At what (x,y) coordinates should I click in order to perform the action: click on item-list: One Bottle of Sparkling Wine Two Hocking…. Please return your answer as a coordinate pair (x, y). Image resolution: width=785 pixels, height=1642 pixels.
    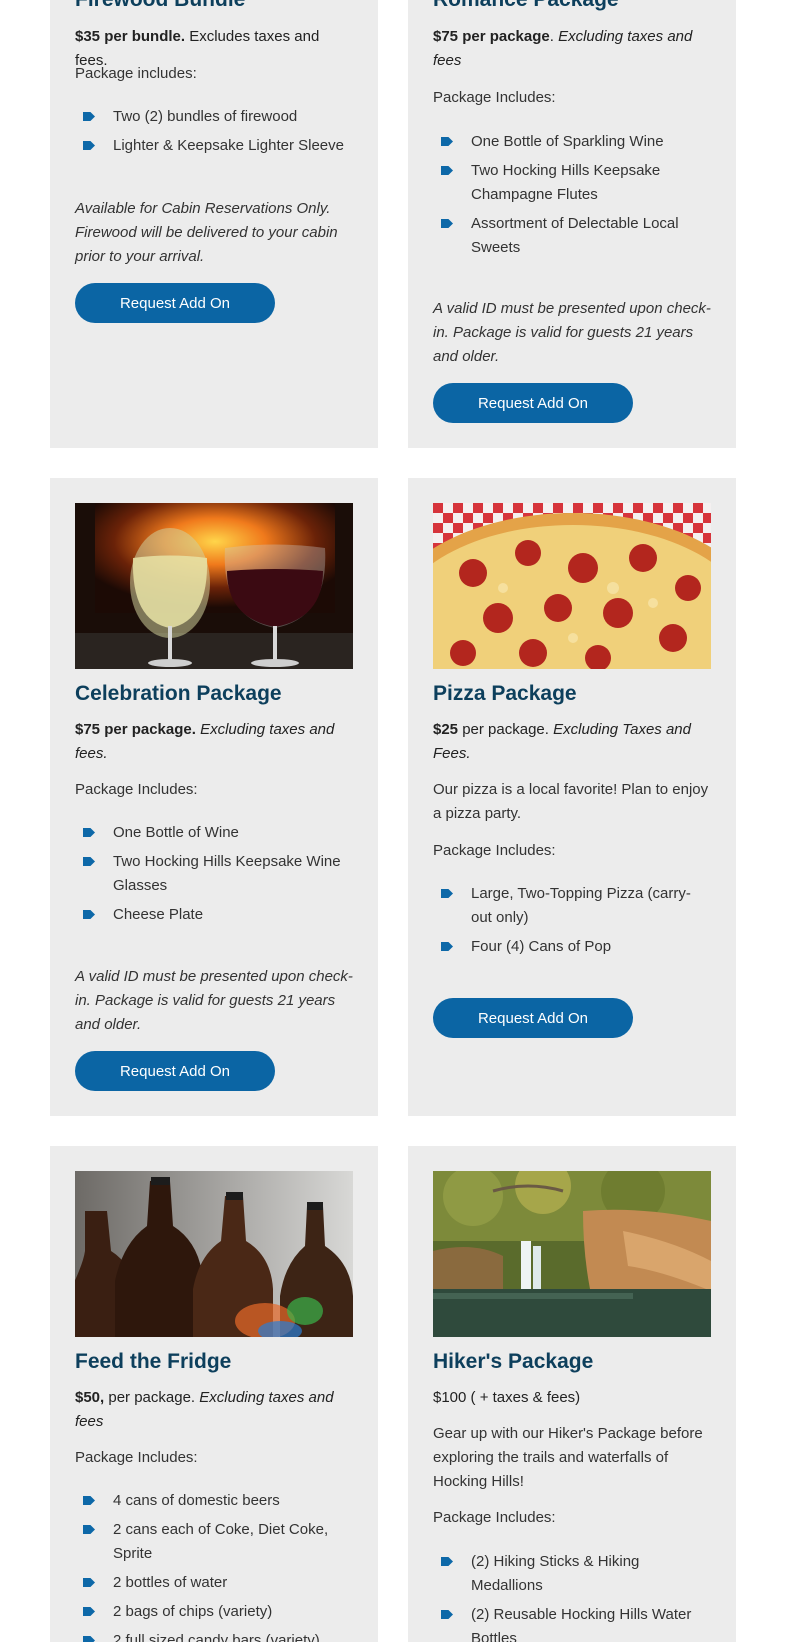
    Looking at the image, I should click on (572, 197).